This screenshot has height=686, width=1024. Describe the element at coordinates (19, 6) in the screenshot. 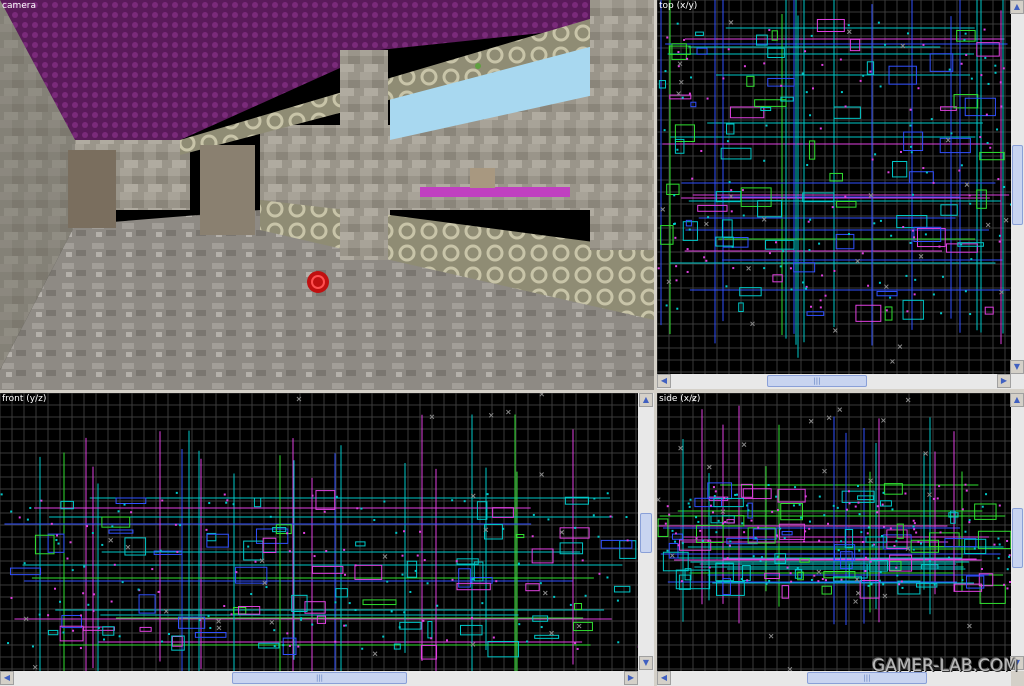

I see `camera-viewport-label: camera` at that location.